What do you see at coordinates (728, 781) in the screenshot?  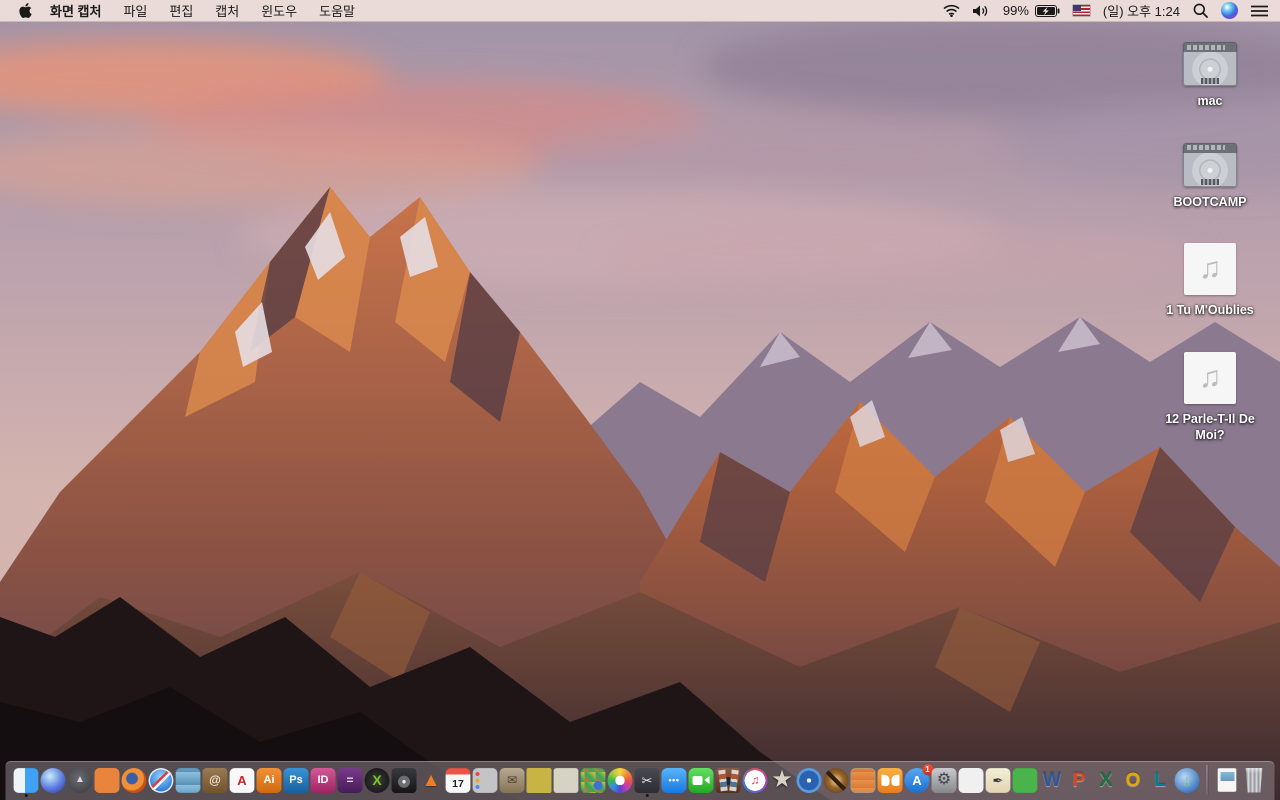 I see `dock-photo-booth` at bounding box center [728, 781].